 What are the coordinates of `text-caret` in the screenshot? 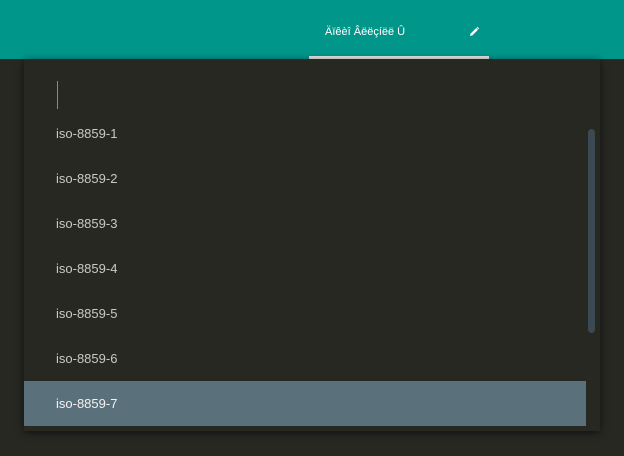 It's located at (57, 95).